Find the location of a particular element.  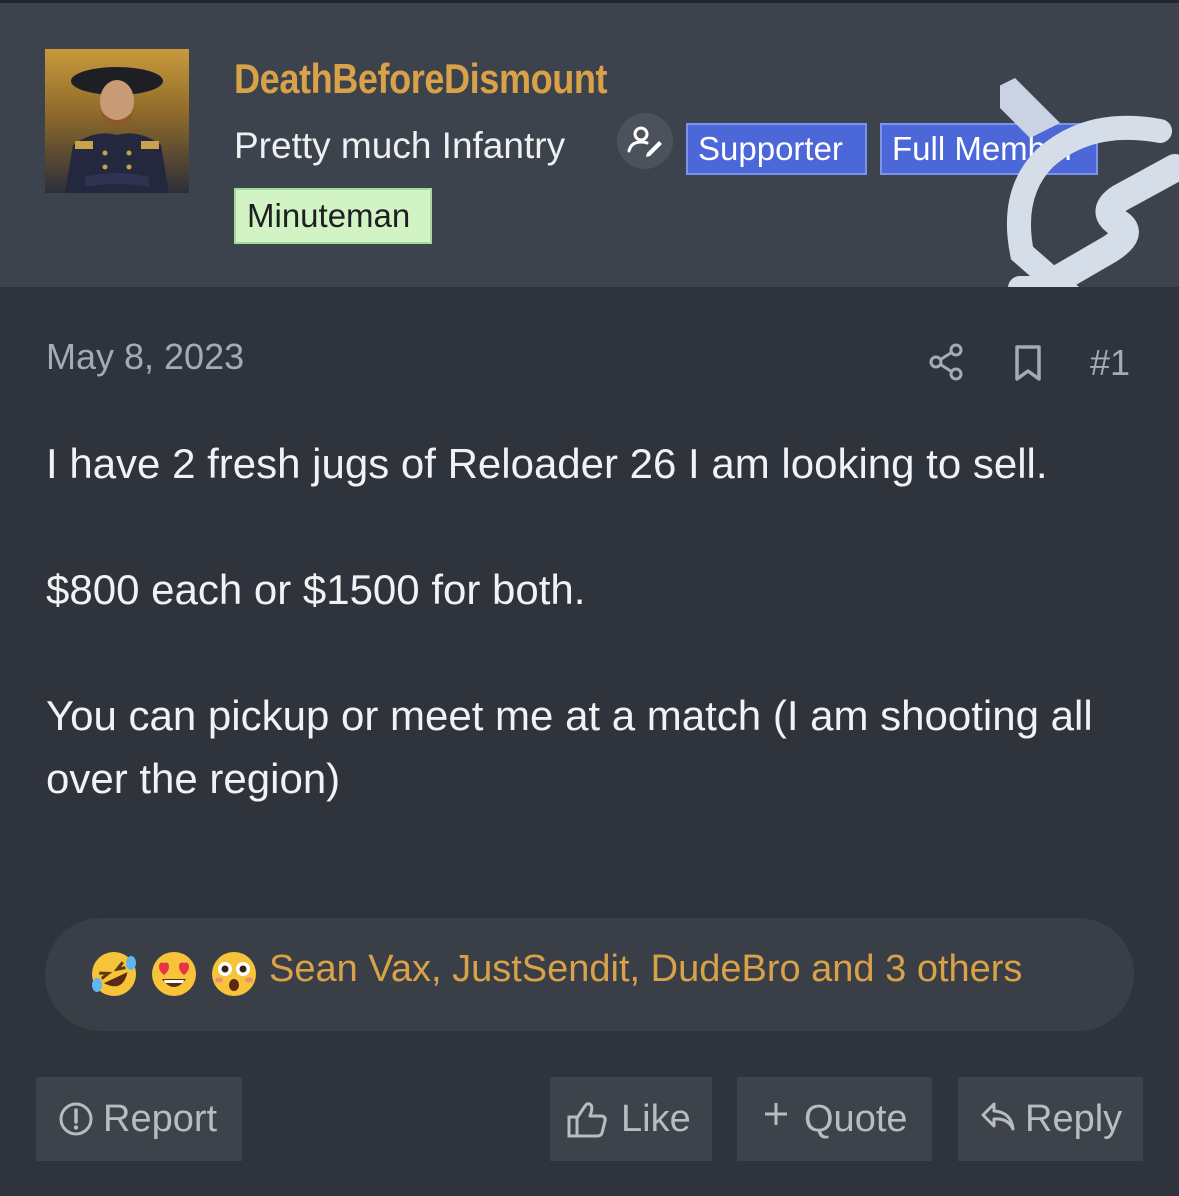

bookmark-icon is located at coordinates (1028, 363).